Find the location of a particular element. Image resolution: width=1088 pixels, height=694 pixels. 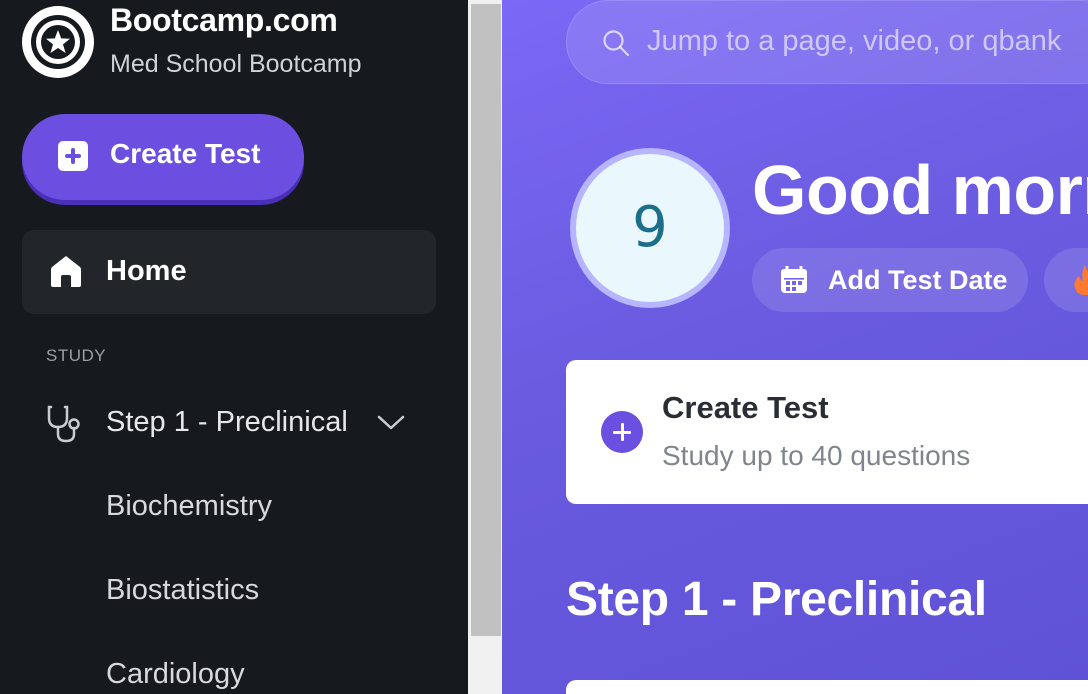

search-input: Jump to a page, video, or qbank is located at coordinates (827, 42).